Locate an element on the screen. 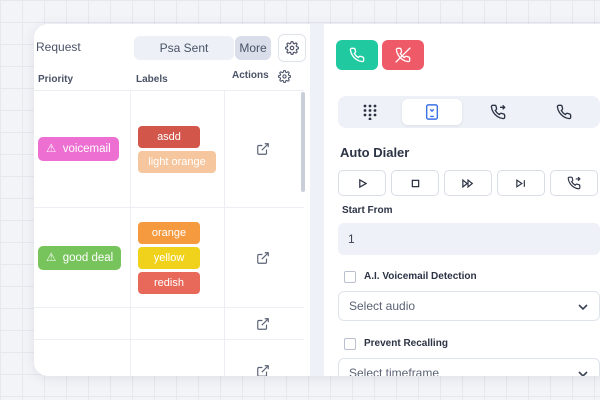 This screenshot has width=600, height=400. panel-divider is located at coordinates (317, 200).